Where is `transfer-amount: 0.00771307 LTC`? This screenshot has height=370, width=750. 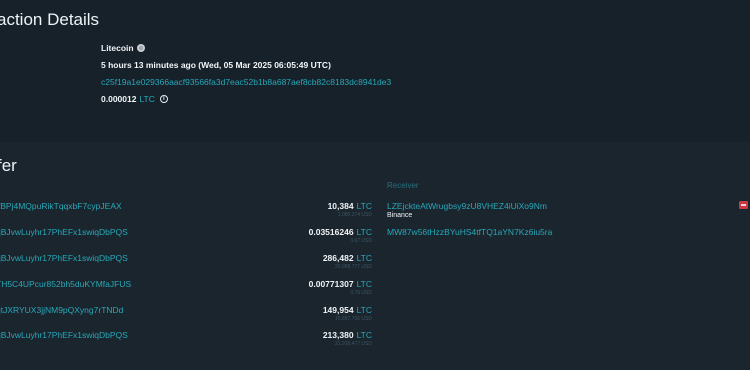
transfer-amount: 0.00771307 LTC is located at coordinates (340, 284).